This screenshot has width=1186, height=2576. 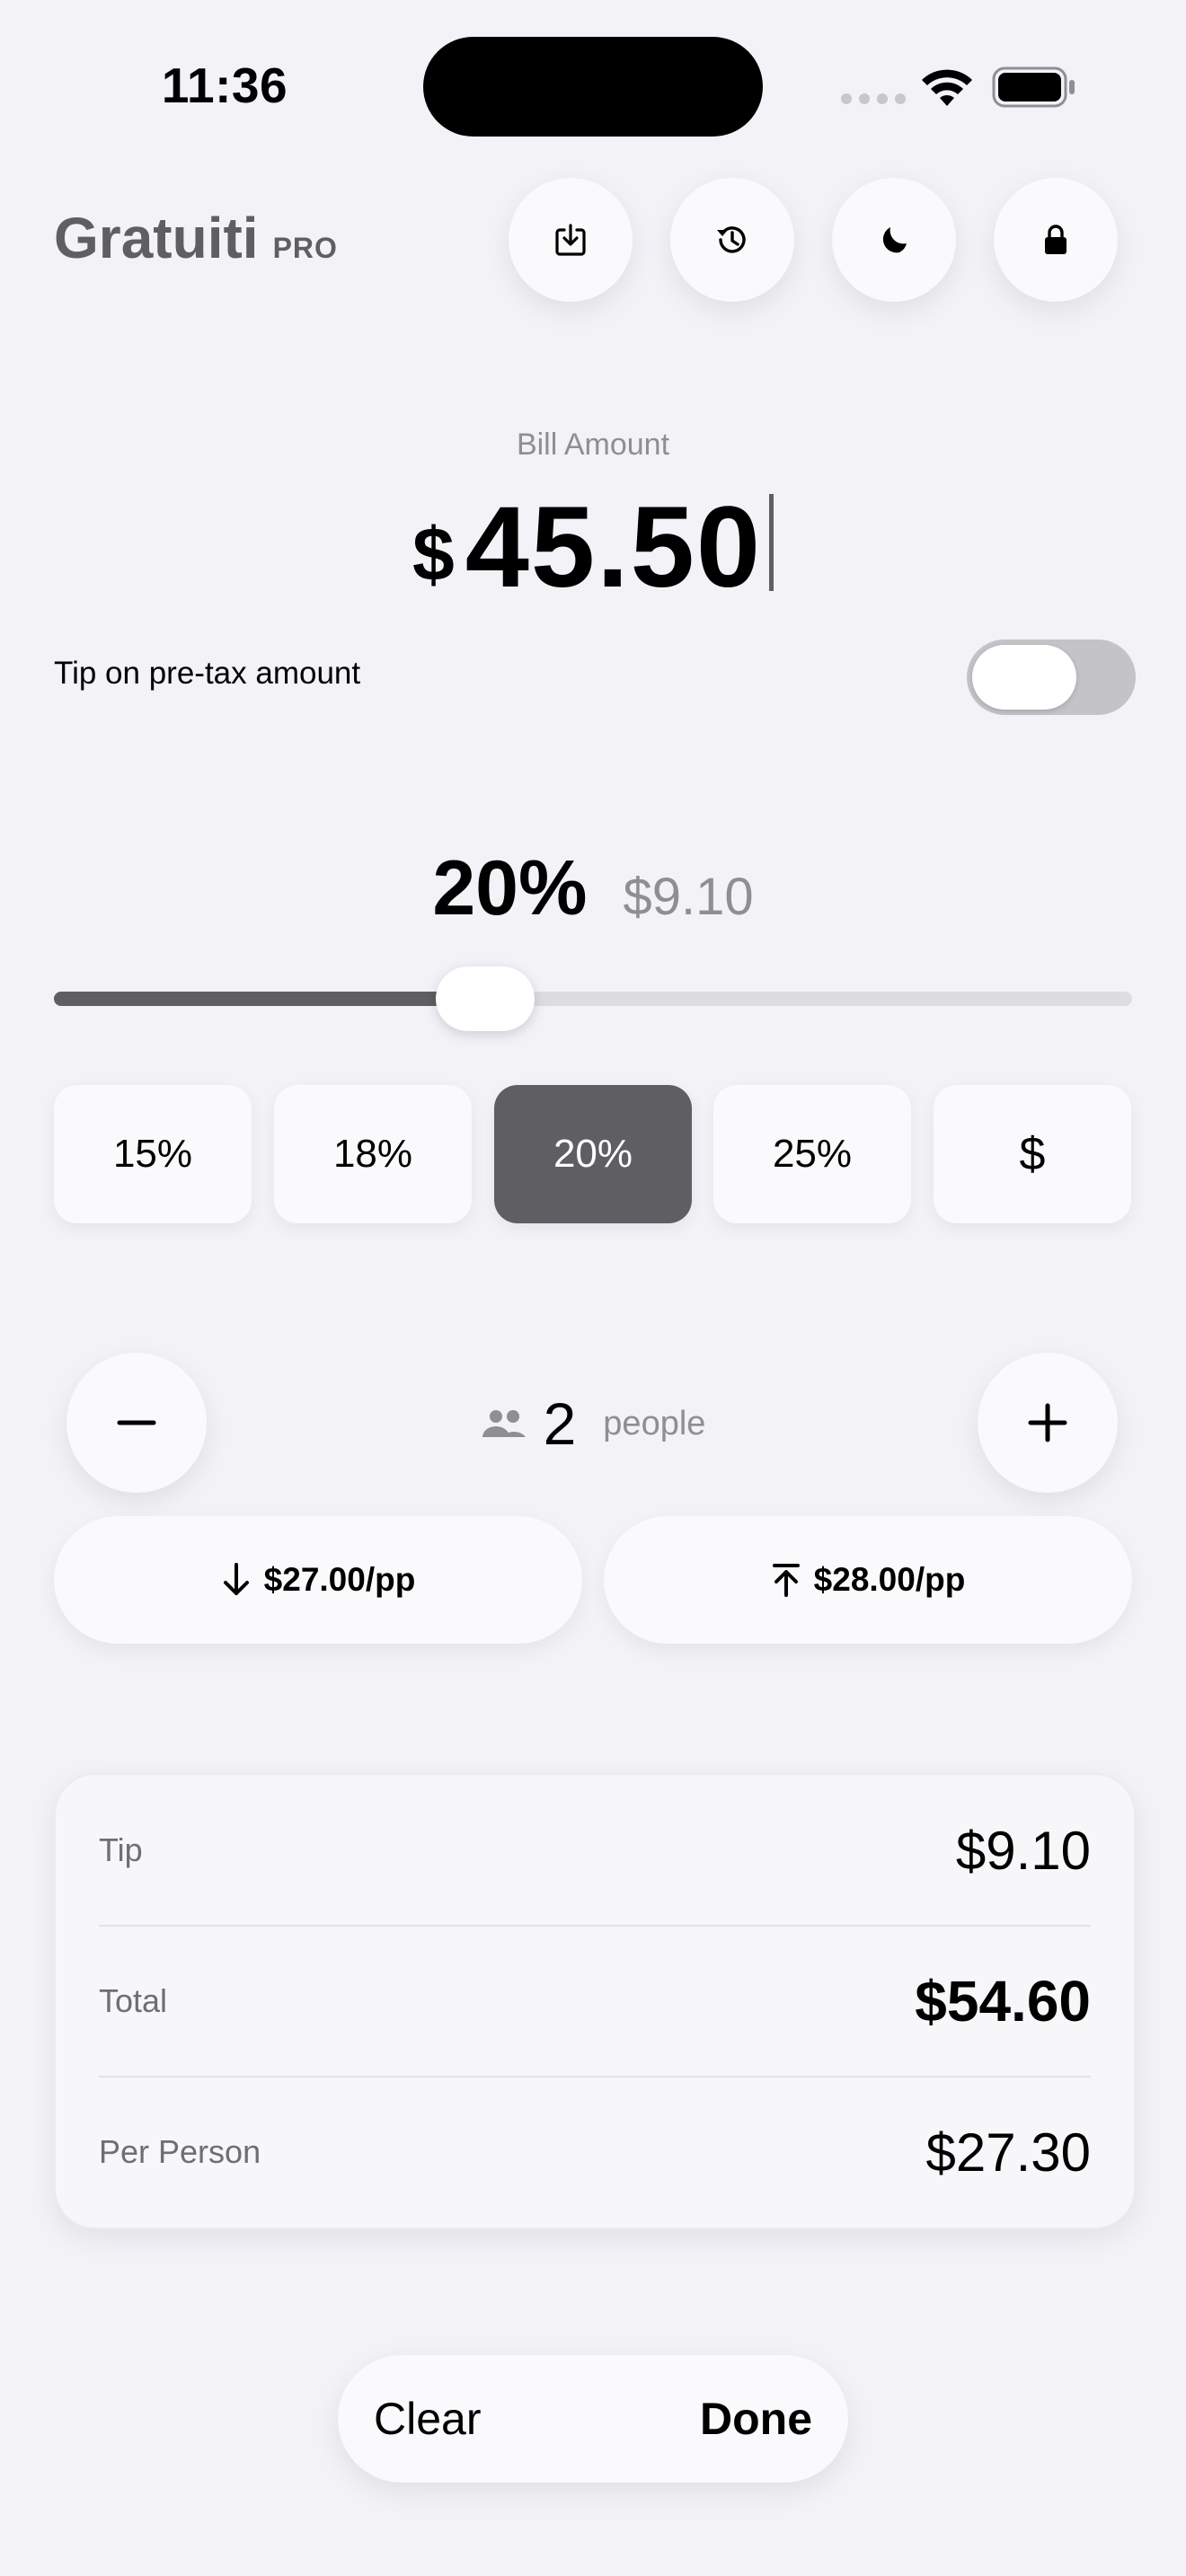 What do you see at coordinates (771, 542) in the screenshot?
I see `text-cursor` at bounding box center [771, 542].